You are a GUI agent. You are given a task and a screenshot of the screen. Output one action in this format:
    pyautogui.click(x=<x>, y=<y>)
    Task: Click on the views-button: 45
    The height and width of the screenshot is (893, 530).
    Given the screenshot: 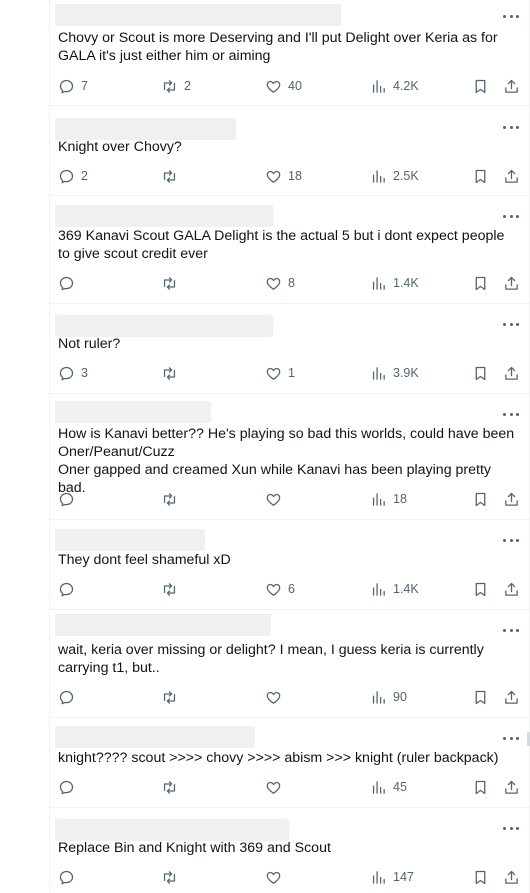 What is the action you would take?
    pyautogui.click(x=388, y=787)
    